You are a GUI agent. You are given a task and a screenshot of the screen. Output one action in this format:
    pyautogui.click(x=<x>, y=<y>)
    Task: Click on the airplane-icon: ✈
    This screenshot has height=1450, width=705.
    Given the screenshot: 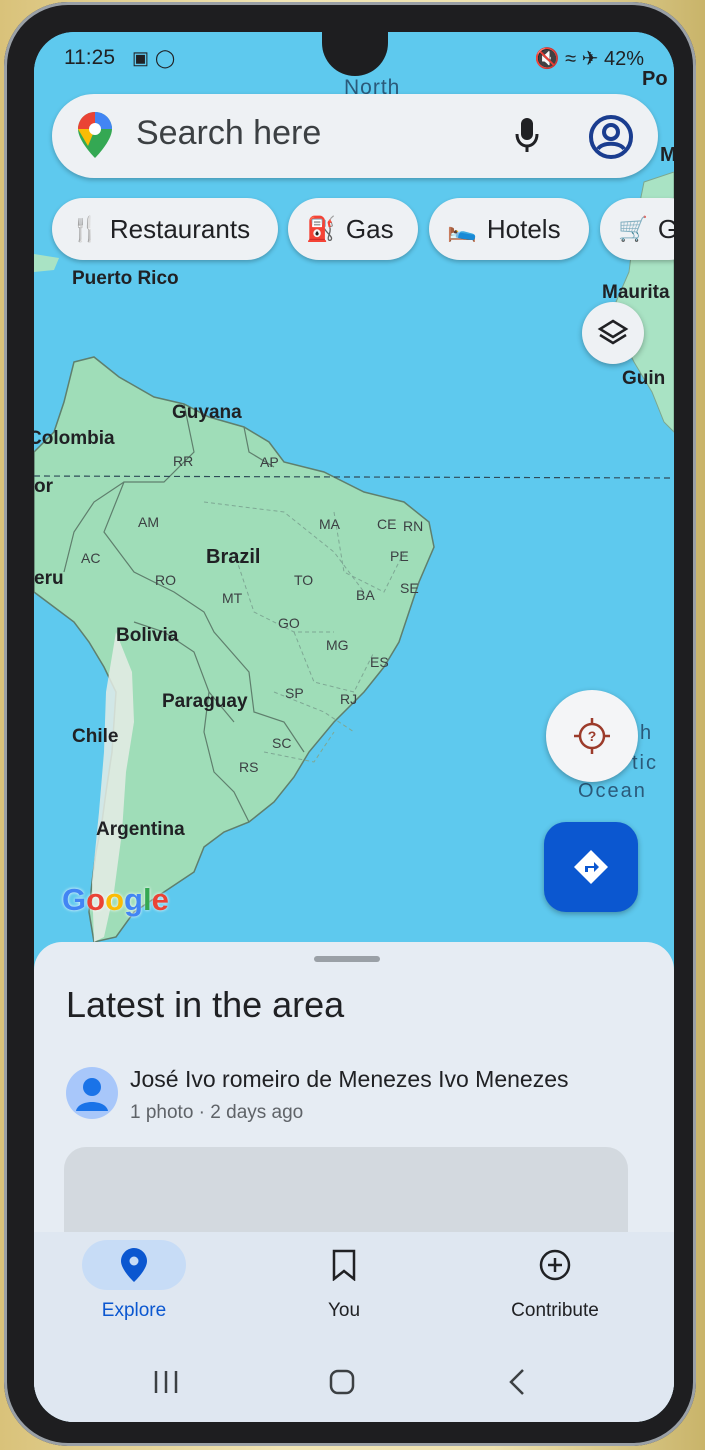 What is the action you would take?
    pyautogui.click(x=590, y=59)
    